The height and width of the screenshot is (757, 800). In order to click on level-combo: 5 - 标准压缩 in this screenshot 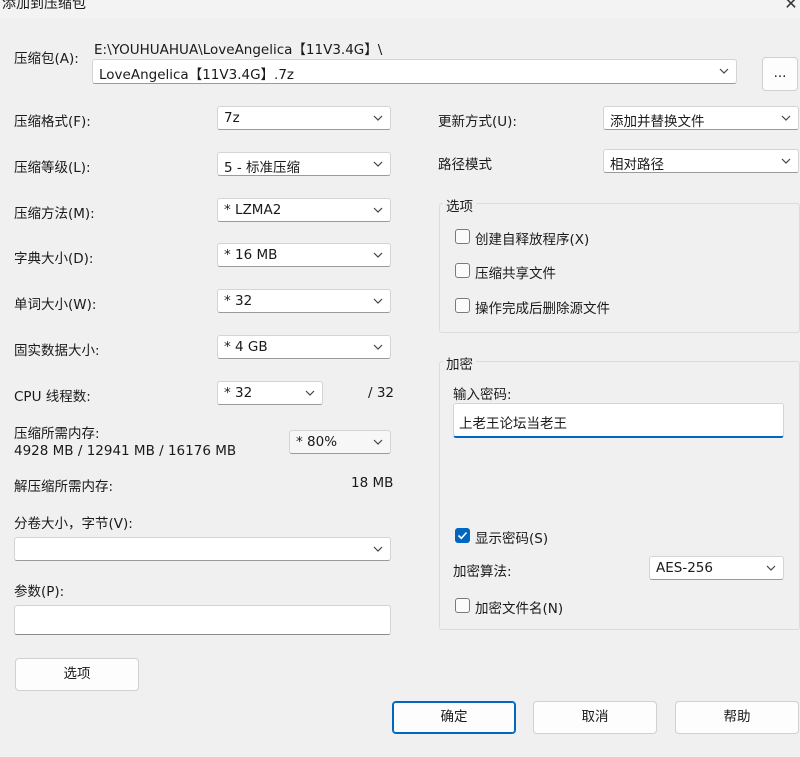, I will do `click(304, 164)`.